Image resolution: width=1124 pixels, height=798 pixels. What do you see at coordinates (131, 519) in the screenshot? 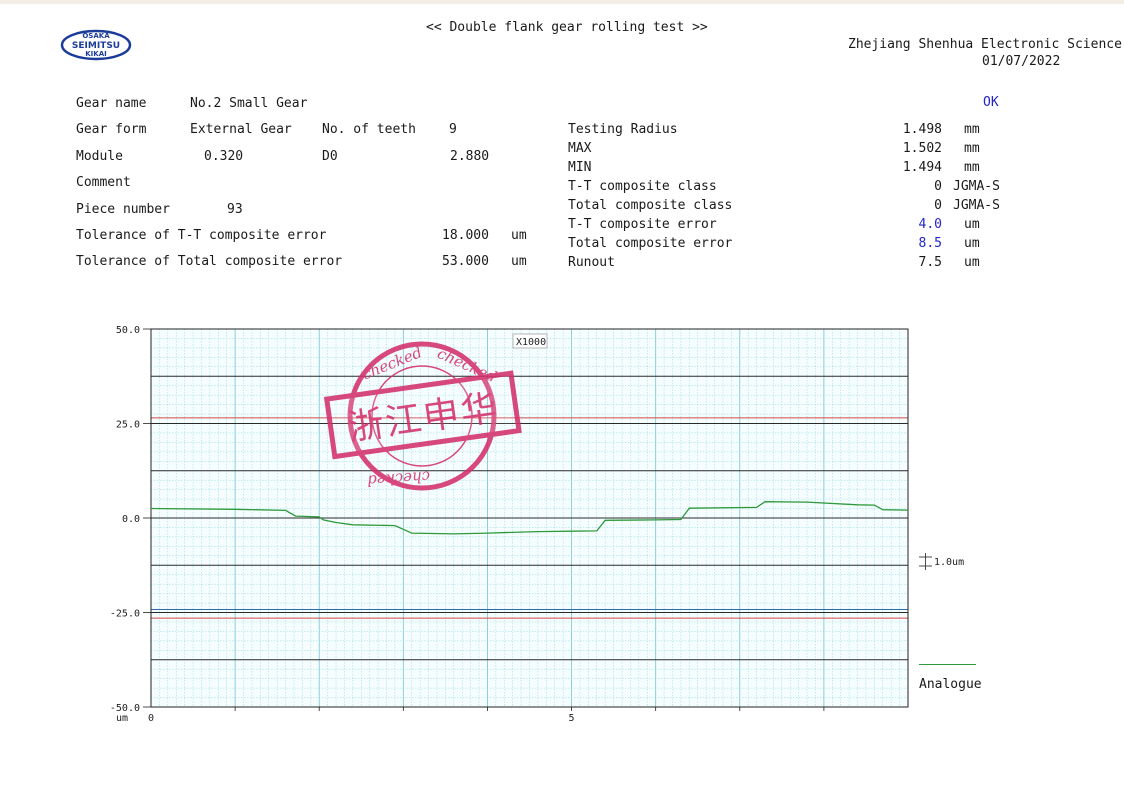
I see `y-tick-label: 0.0` at bounding box center [131, 519].